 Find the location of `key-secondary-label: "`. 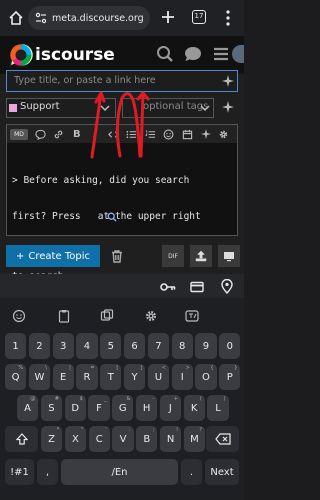

key-secondary-label: " is located at coordinates (81, 430).